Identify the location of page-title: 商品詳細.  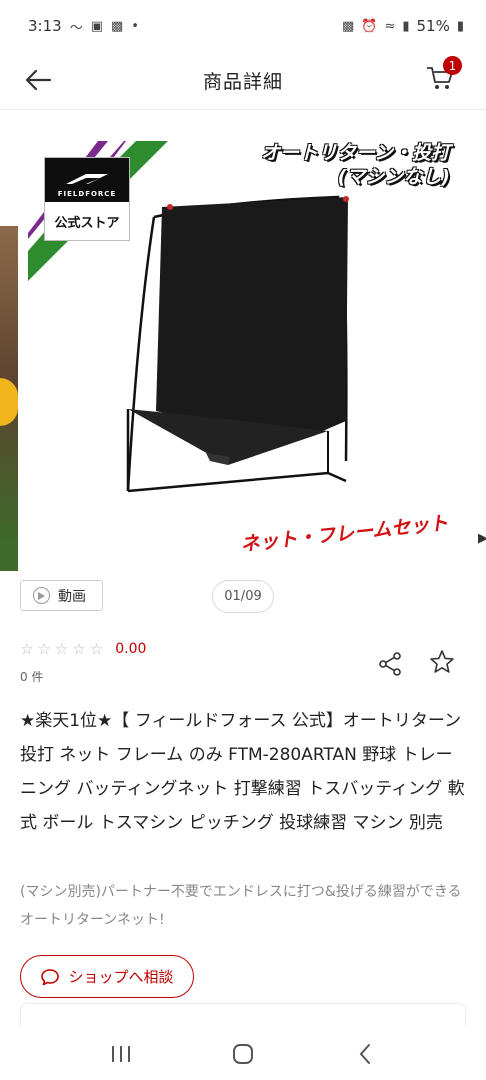
(242, 82).